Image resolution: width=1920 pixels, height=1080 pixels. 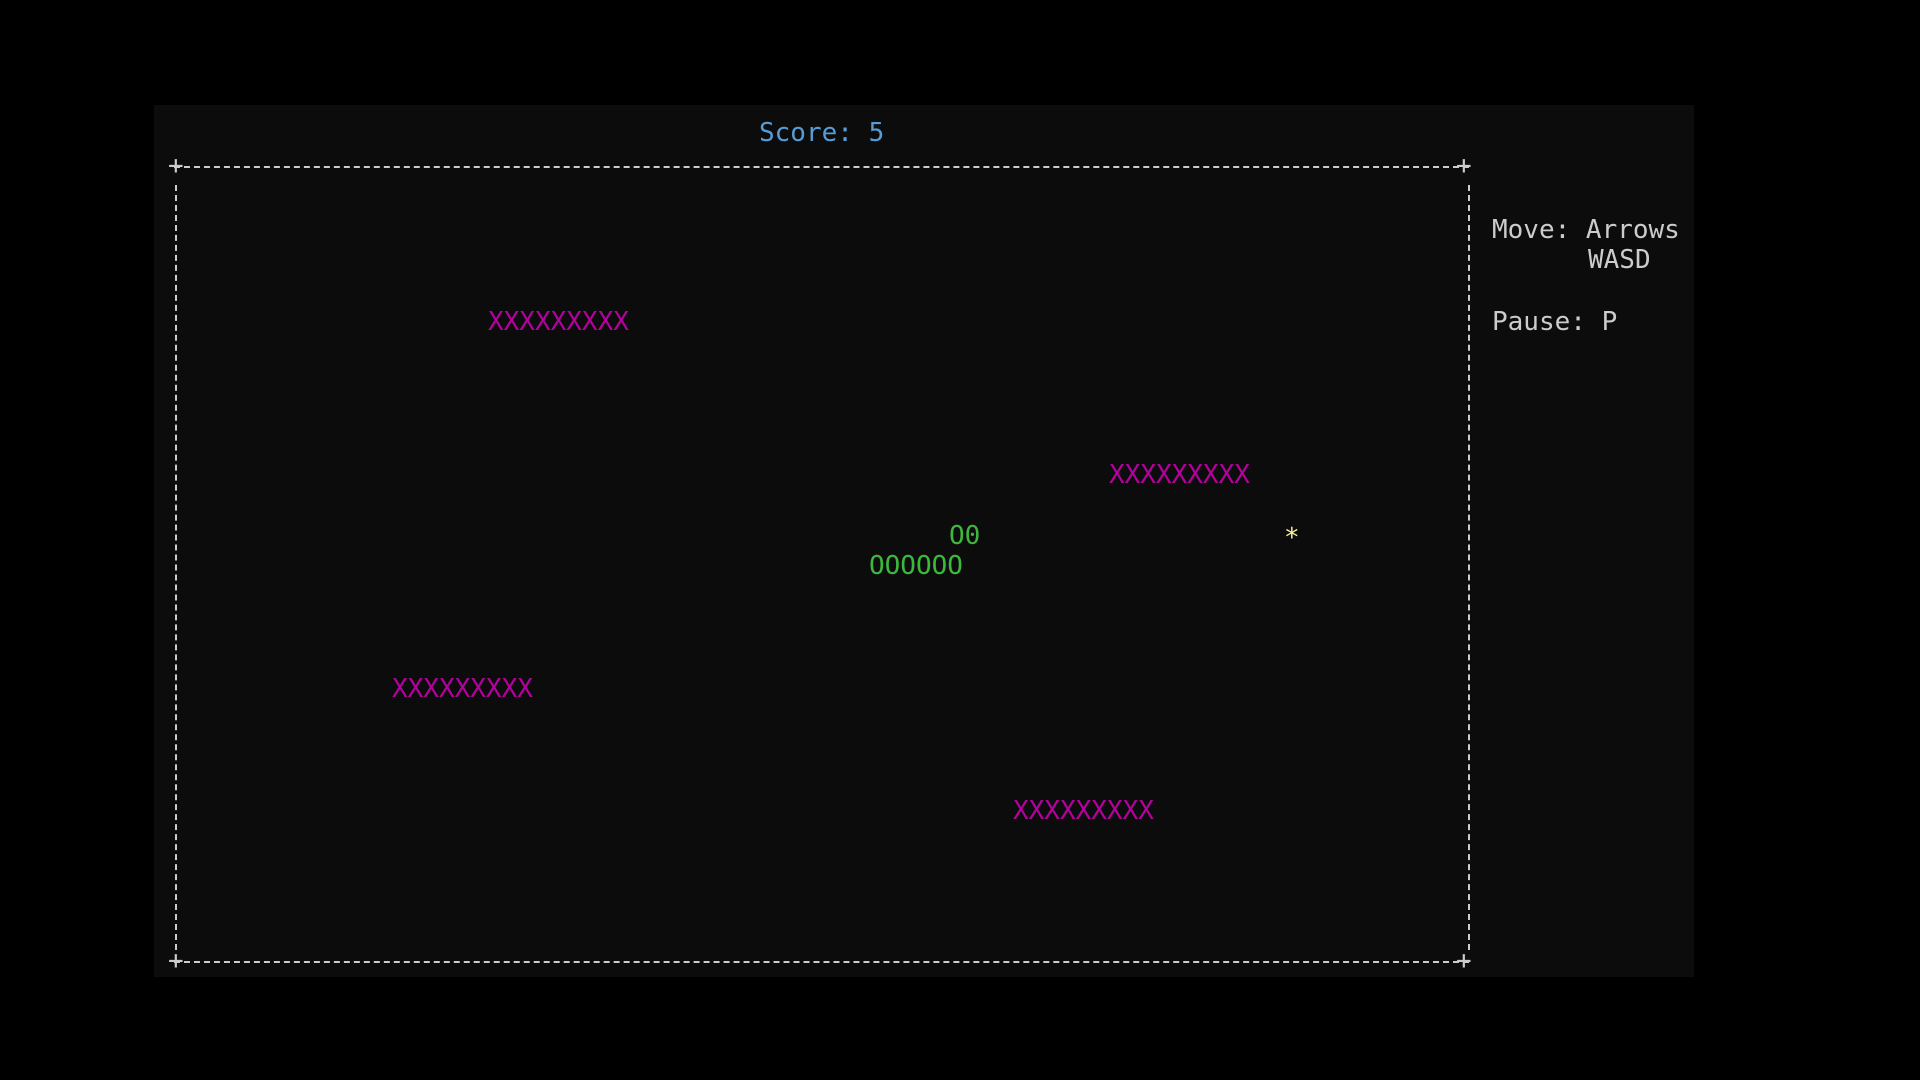 What do you see at coordinates (1555, 322) in the screenshot?
I see `help-pause-label: Pause: P` at bounding box center [1555, 322].